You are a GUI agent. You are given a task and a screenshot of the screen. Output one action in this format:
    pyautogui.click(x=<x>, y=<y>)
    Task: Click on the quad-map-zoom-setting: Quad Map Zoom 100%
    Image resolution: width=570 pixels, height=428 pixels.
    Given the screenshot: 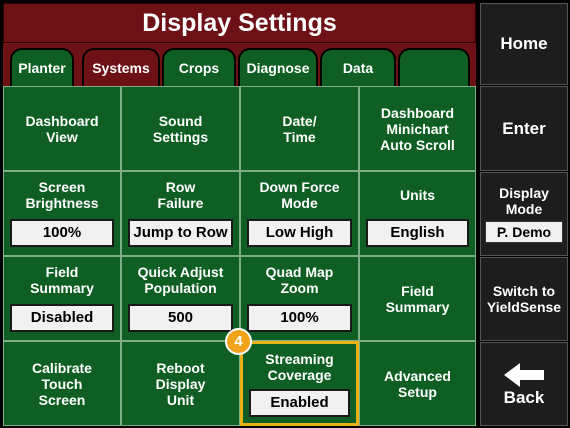 What is the action you would take?
    pyautogui.click(x=299, y=298)
    